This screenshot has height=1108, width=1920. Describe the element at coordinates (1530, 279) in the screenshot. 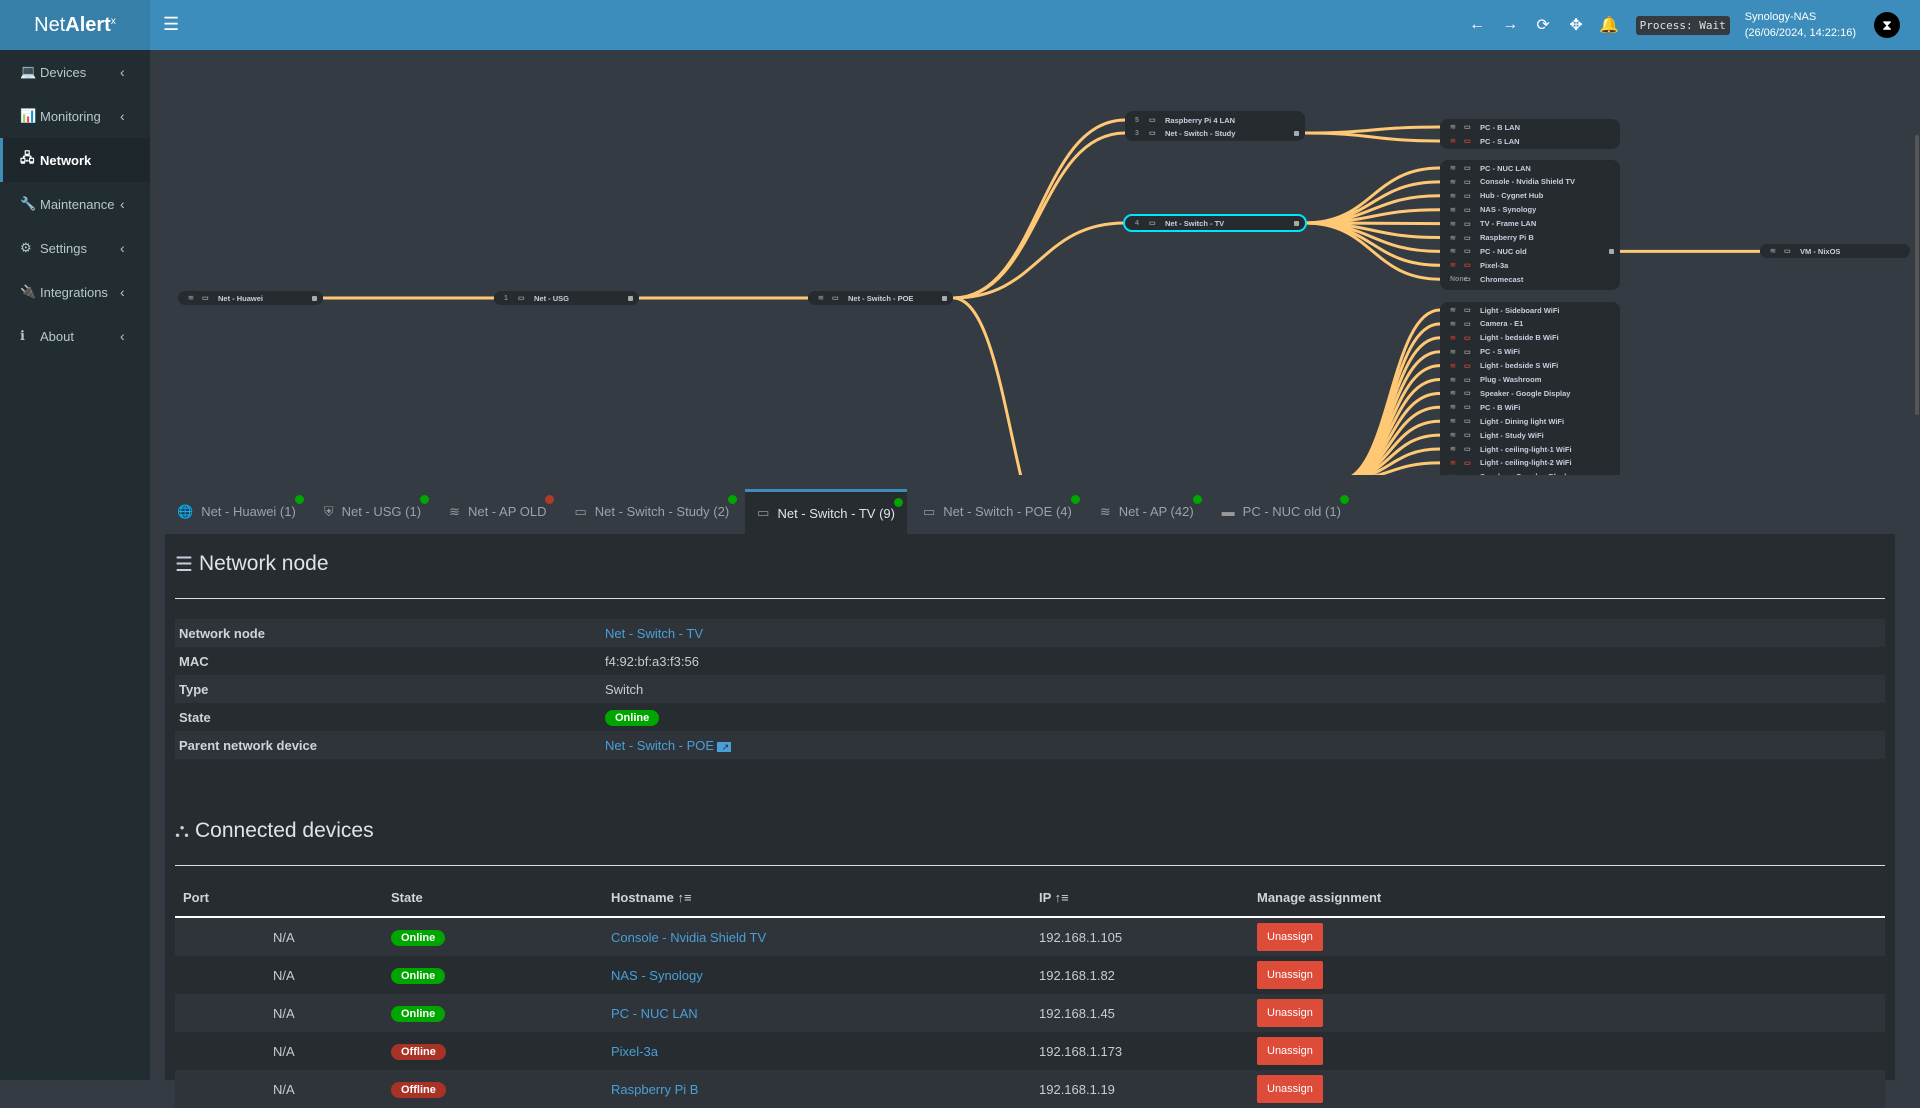

I see `tree-node: None ▭ Chromecast` at that location.